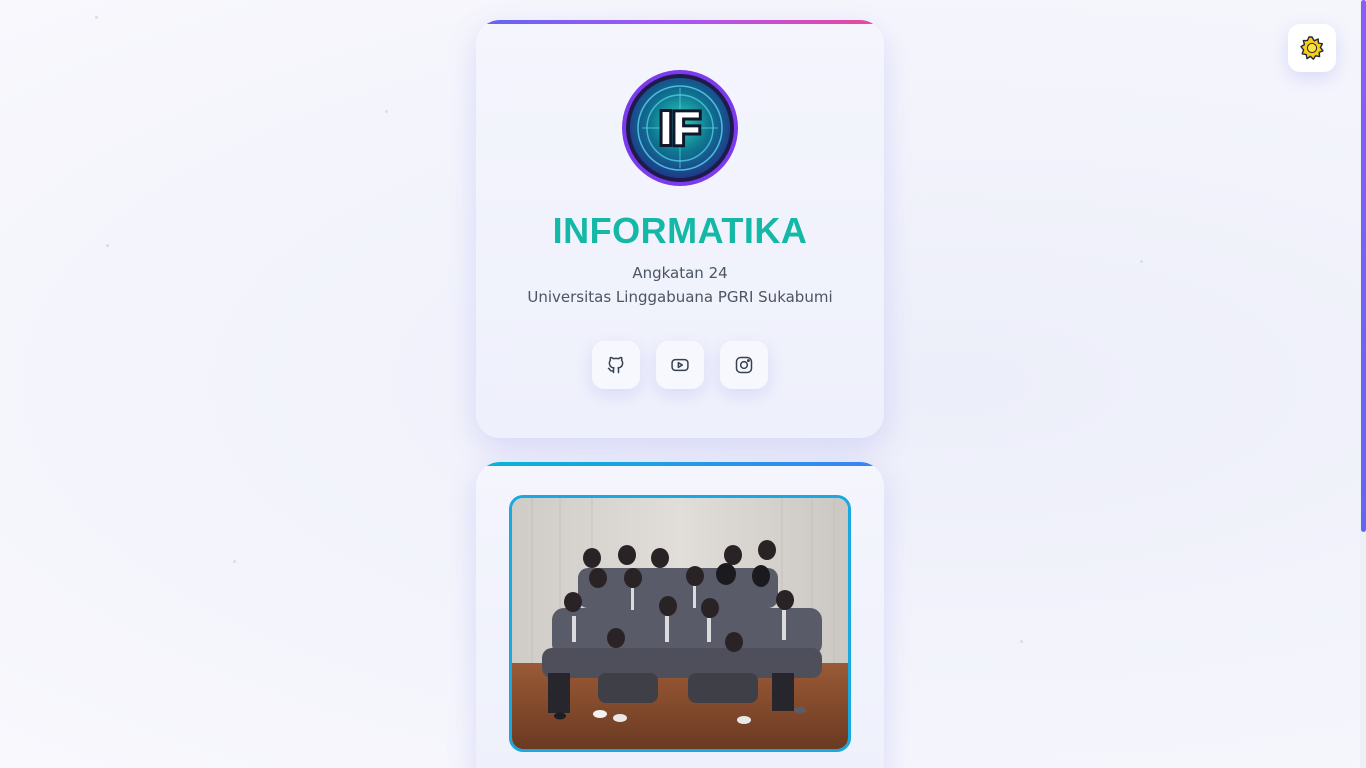 The width and height of the screenshot is (1366, 768). I want to click on youtube-button, so click(680, 365).